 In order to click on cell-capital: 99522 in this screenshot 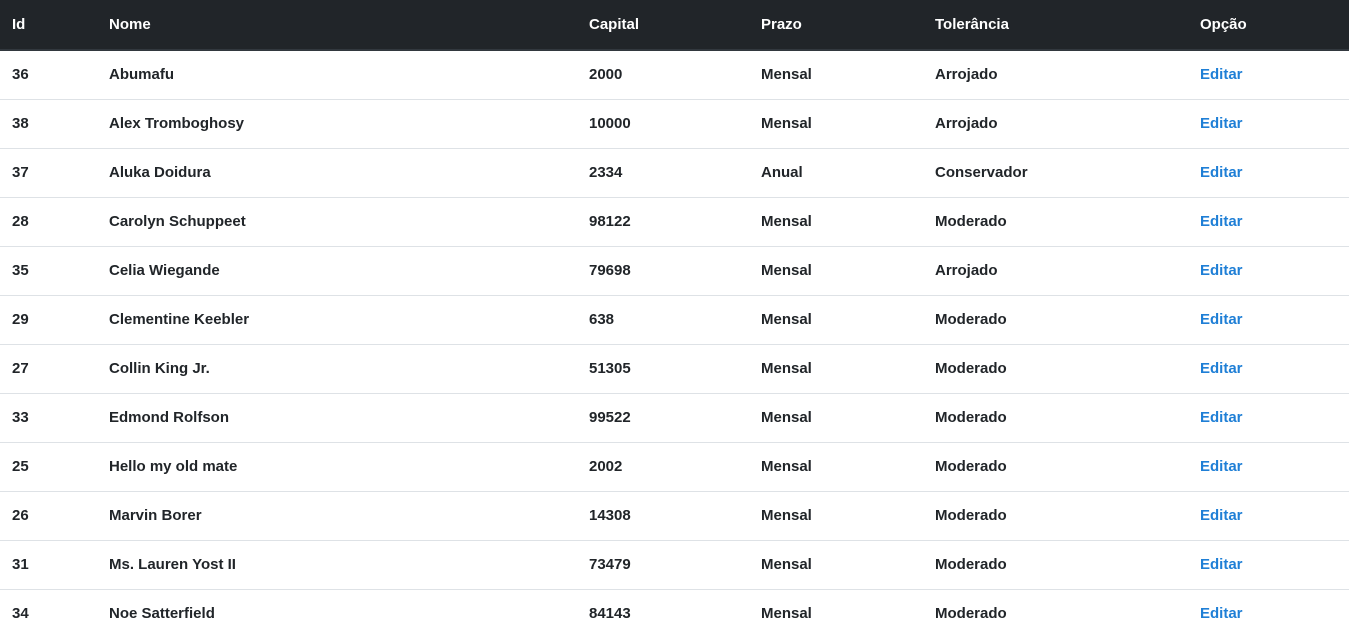, I will do `click(610, 417)`.